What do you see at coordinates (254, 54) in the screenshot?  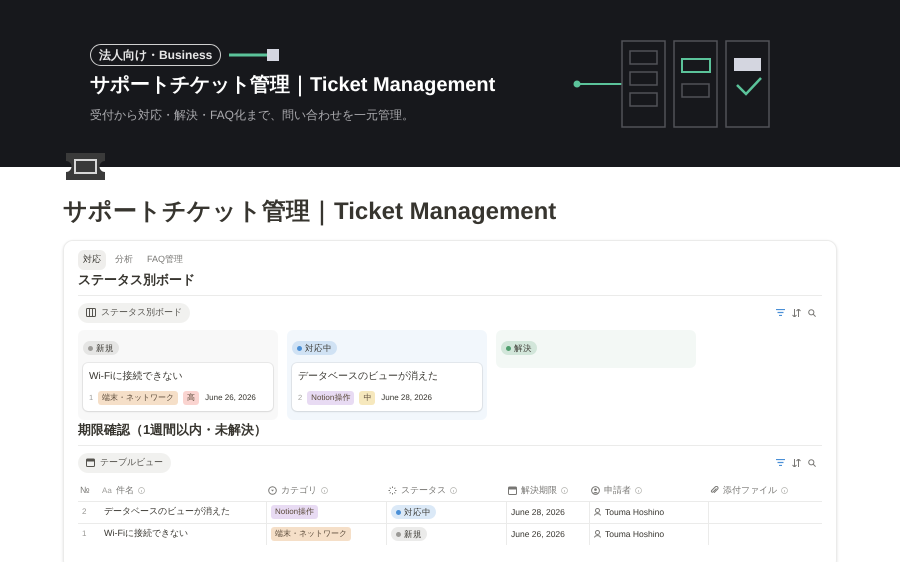 I see `connector-drawing` at bounding box center [254, 54].